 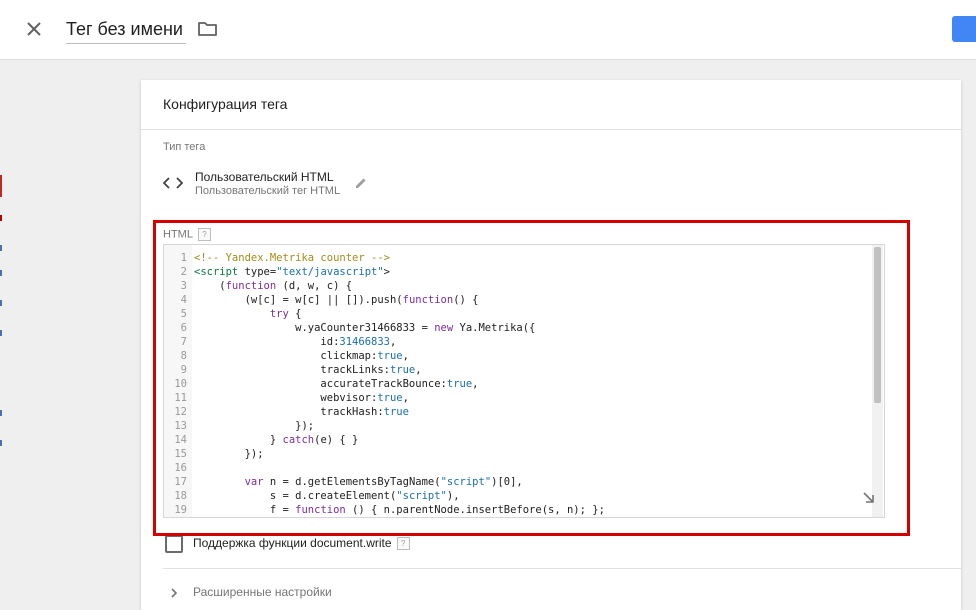 What do you see at coordinates (180, 412) in the screenshot?
I see `line-number: 12` at bounding box center [180, 412].